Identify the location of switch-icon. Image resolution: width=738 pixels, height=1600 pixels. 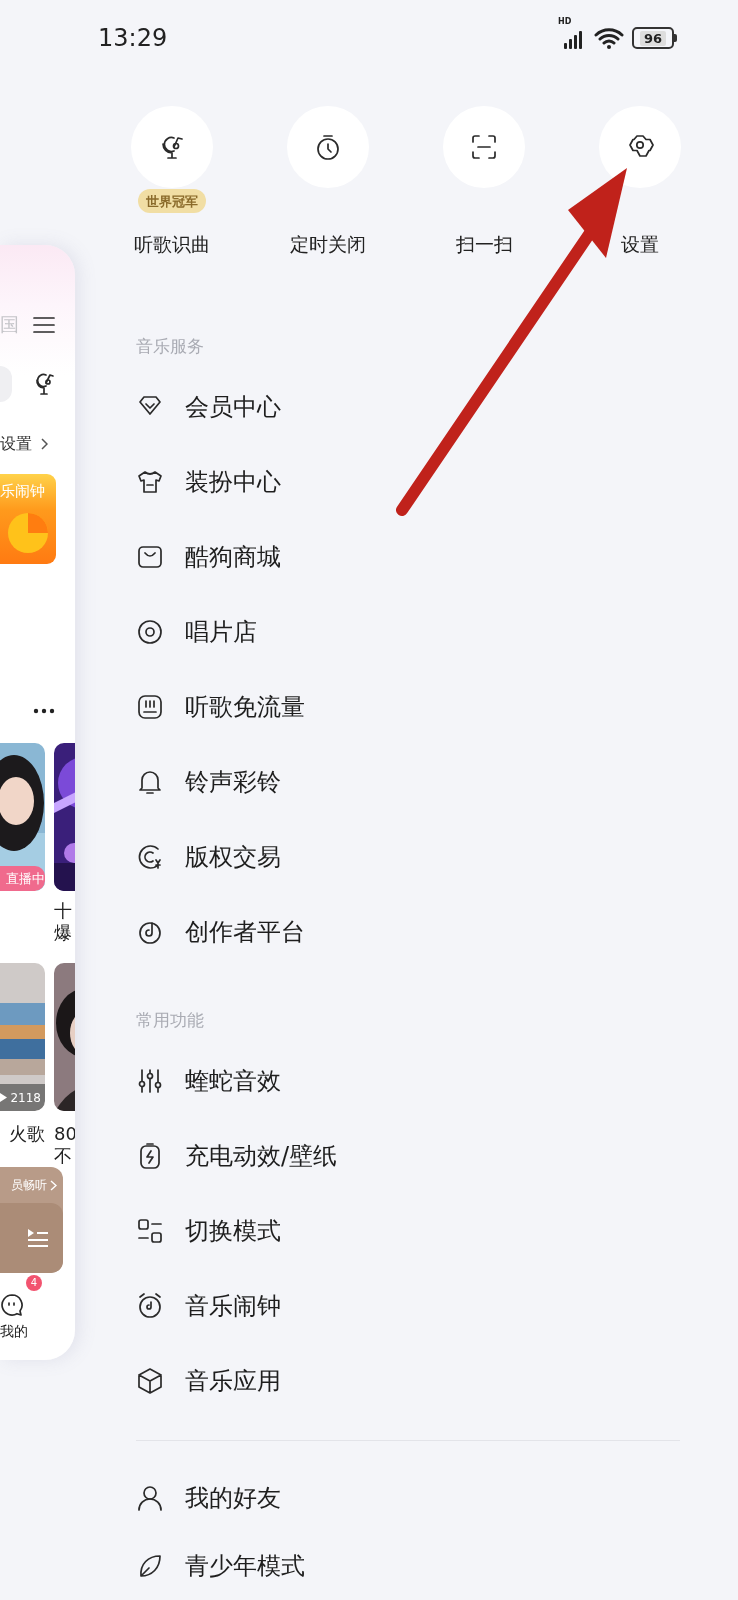
(150, 1230).